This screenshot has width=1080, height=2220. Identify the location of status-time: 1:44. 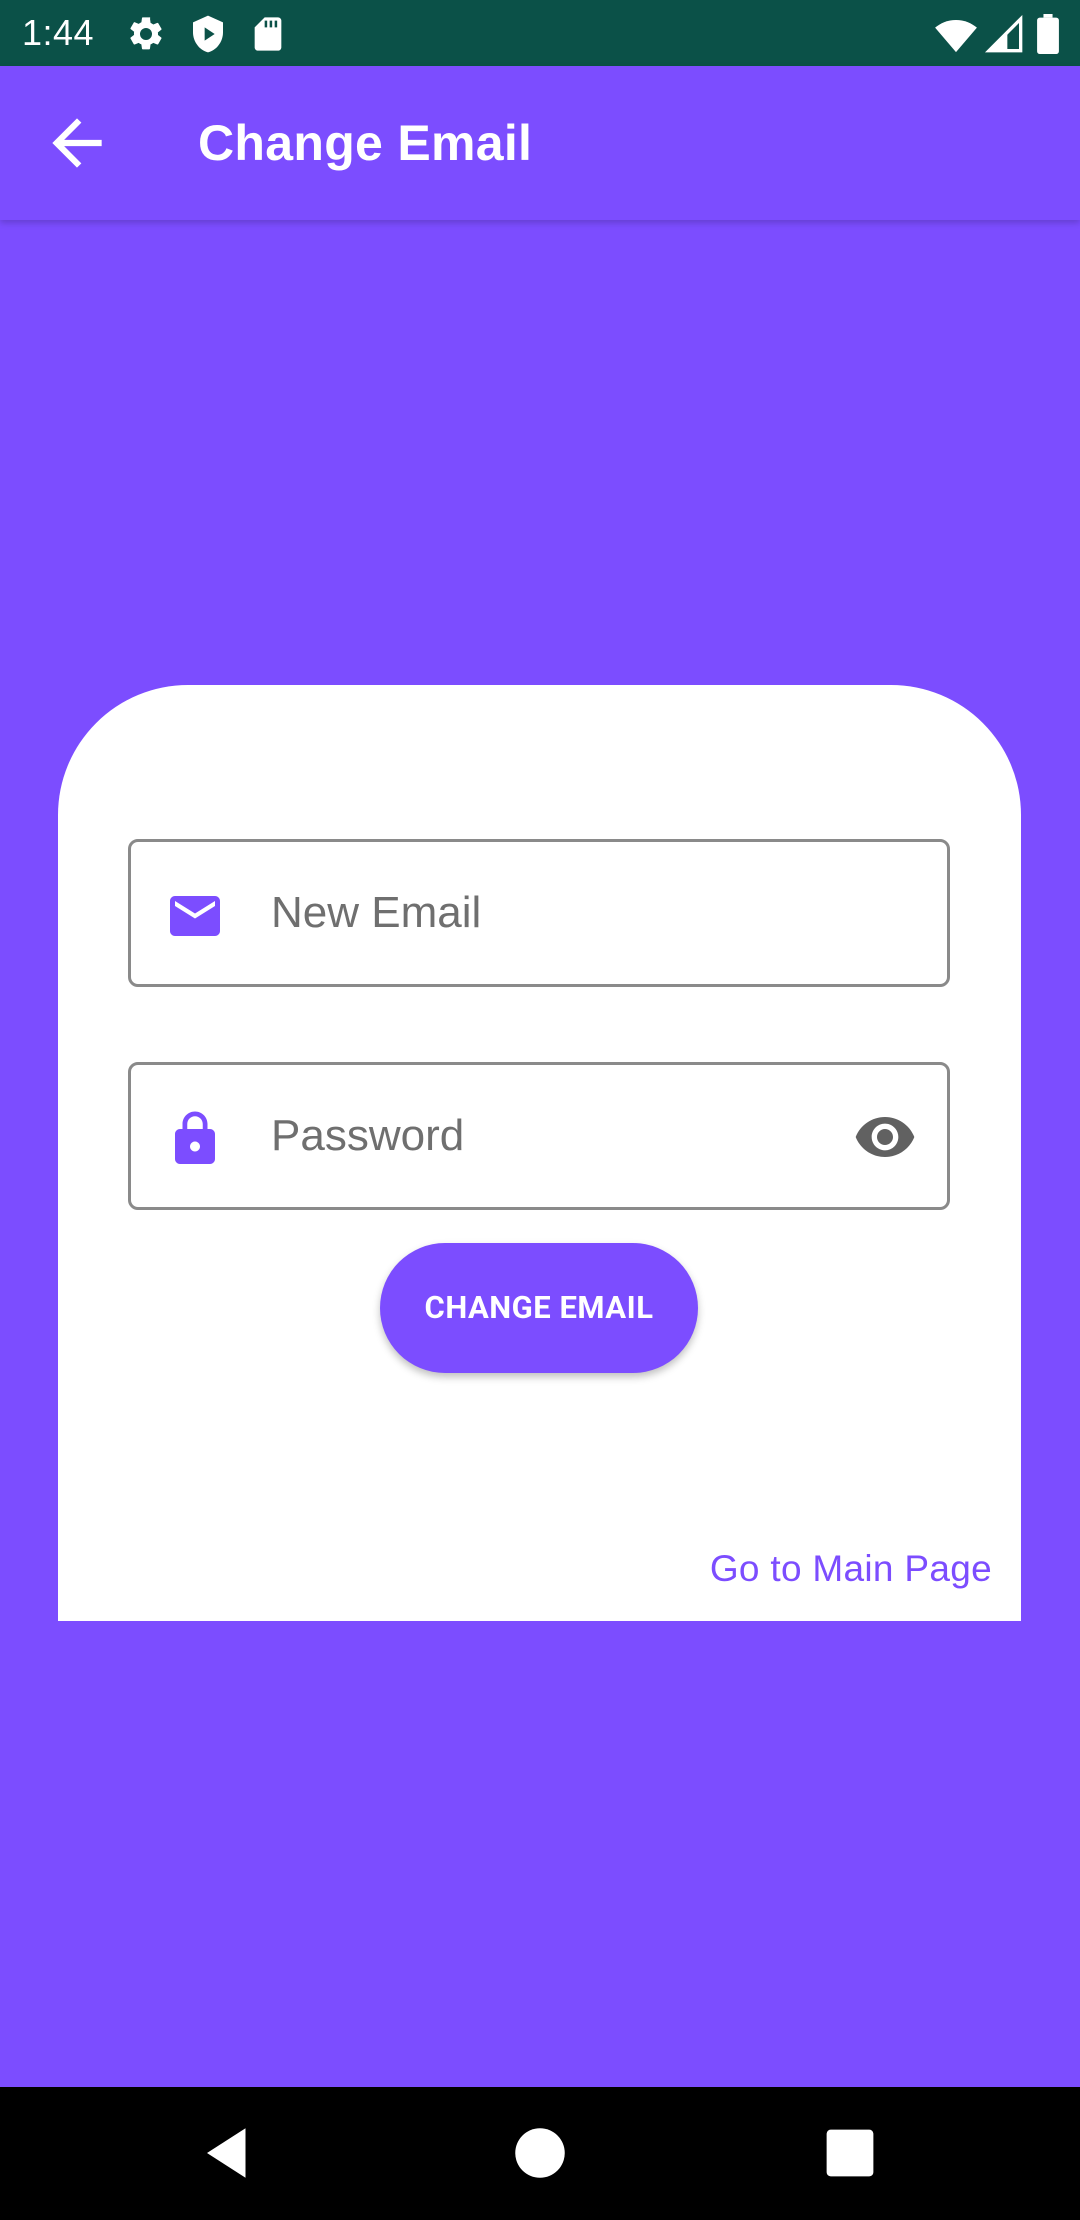
(58, 32).